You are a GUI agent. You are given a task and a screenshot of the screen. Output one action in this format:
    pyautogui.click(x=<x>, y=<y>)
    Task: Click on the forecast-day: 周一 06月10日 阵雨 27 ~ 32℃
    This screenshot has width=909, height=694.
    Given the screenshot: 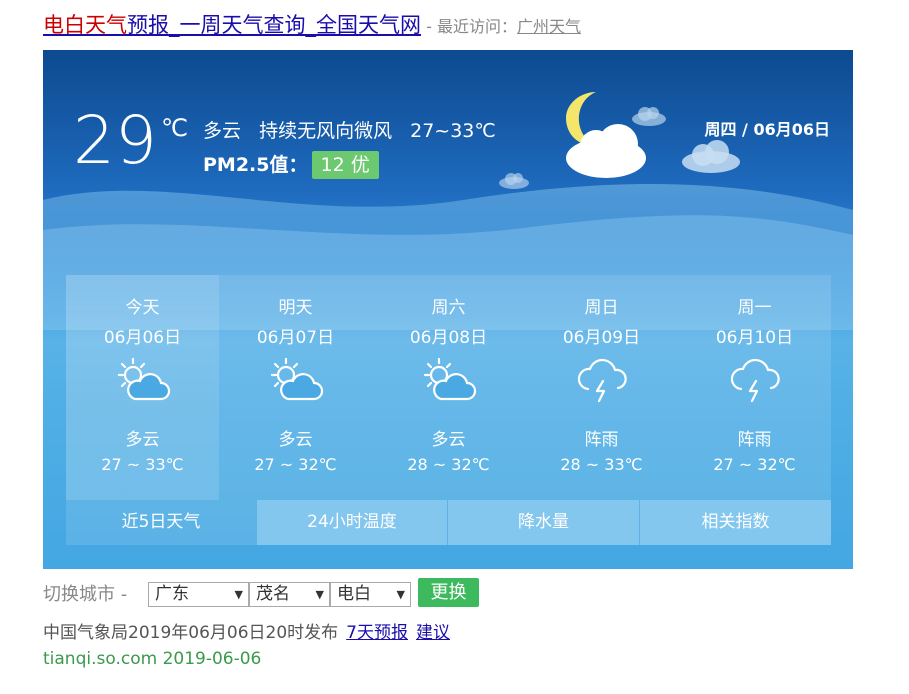 What is the action you would take?
    pyautogui.click(x=754, y=387)
    